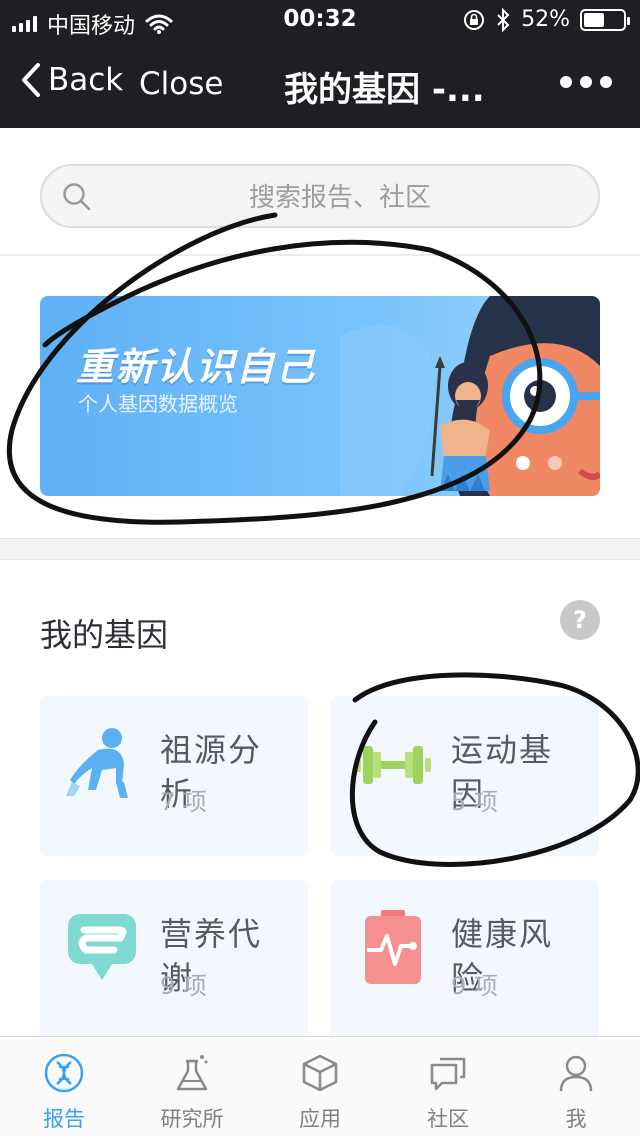 The width and height of the screenshot is (640, 1136). Describe the element at coordinates (465, 776) in the screenshot. I see `card-sports: 运动基因 5 项` at that location.